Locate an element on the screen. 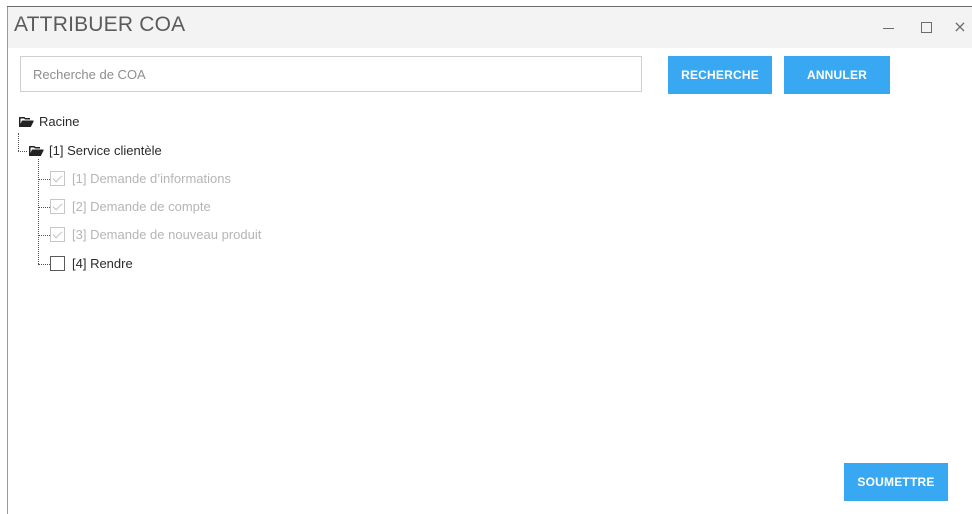 The image size is (972, 514). tree-leaf-label: [3] Demande de nouveau produit is located at coordinates (167, 234).